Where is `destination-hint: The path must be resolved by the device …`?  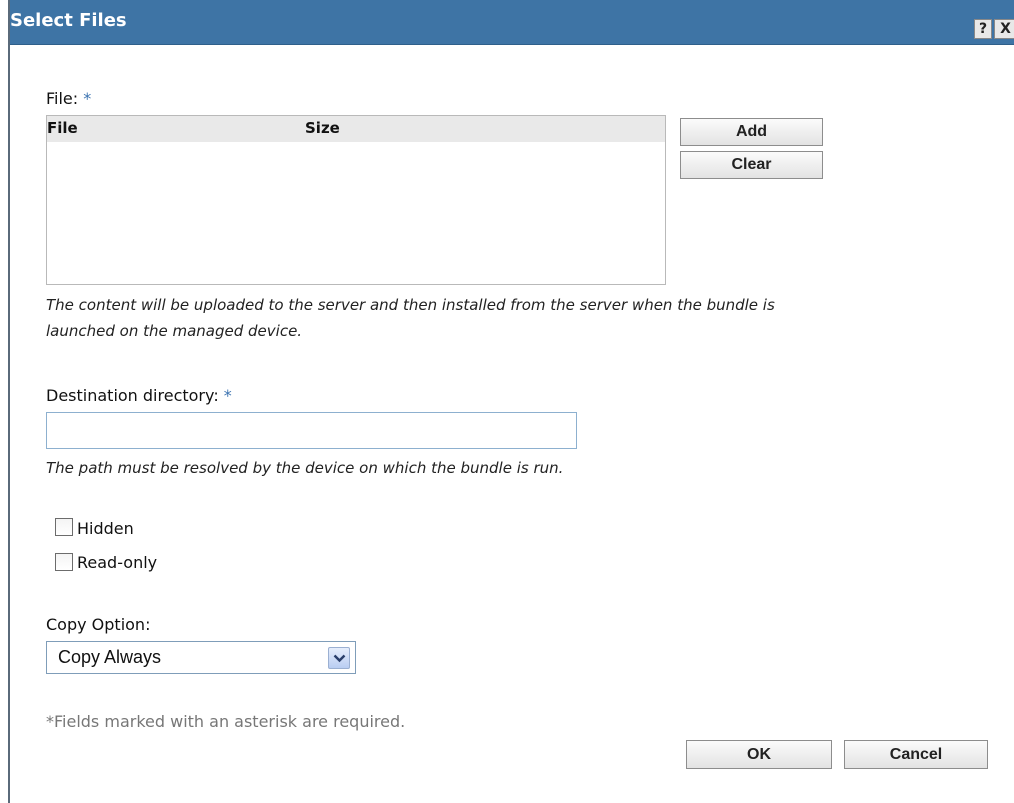
destination-hint: The path must be resolved by the device … is located at coordinates (305, 468).